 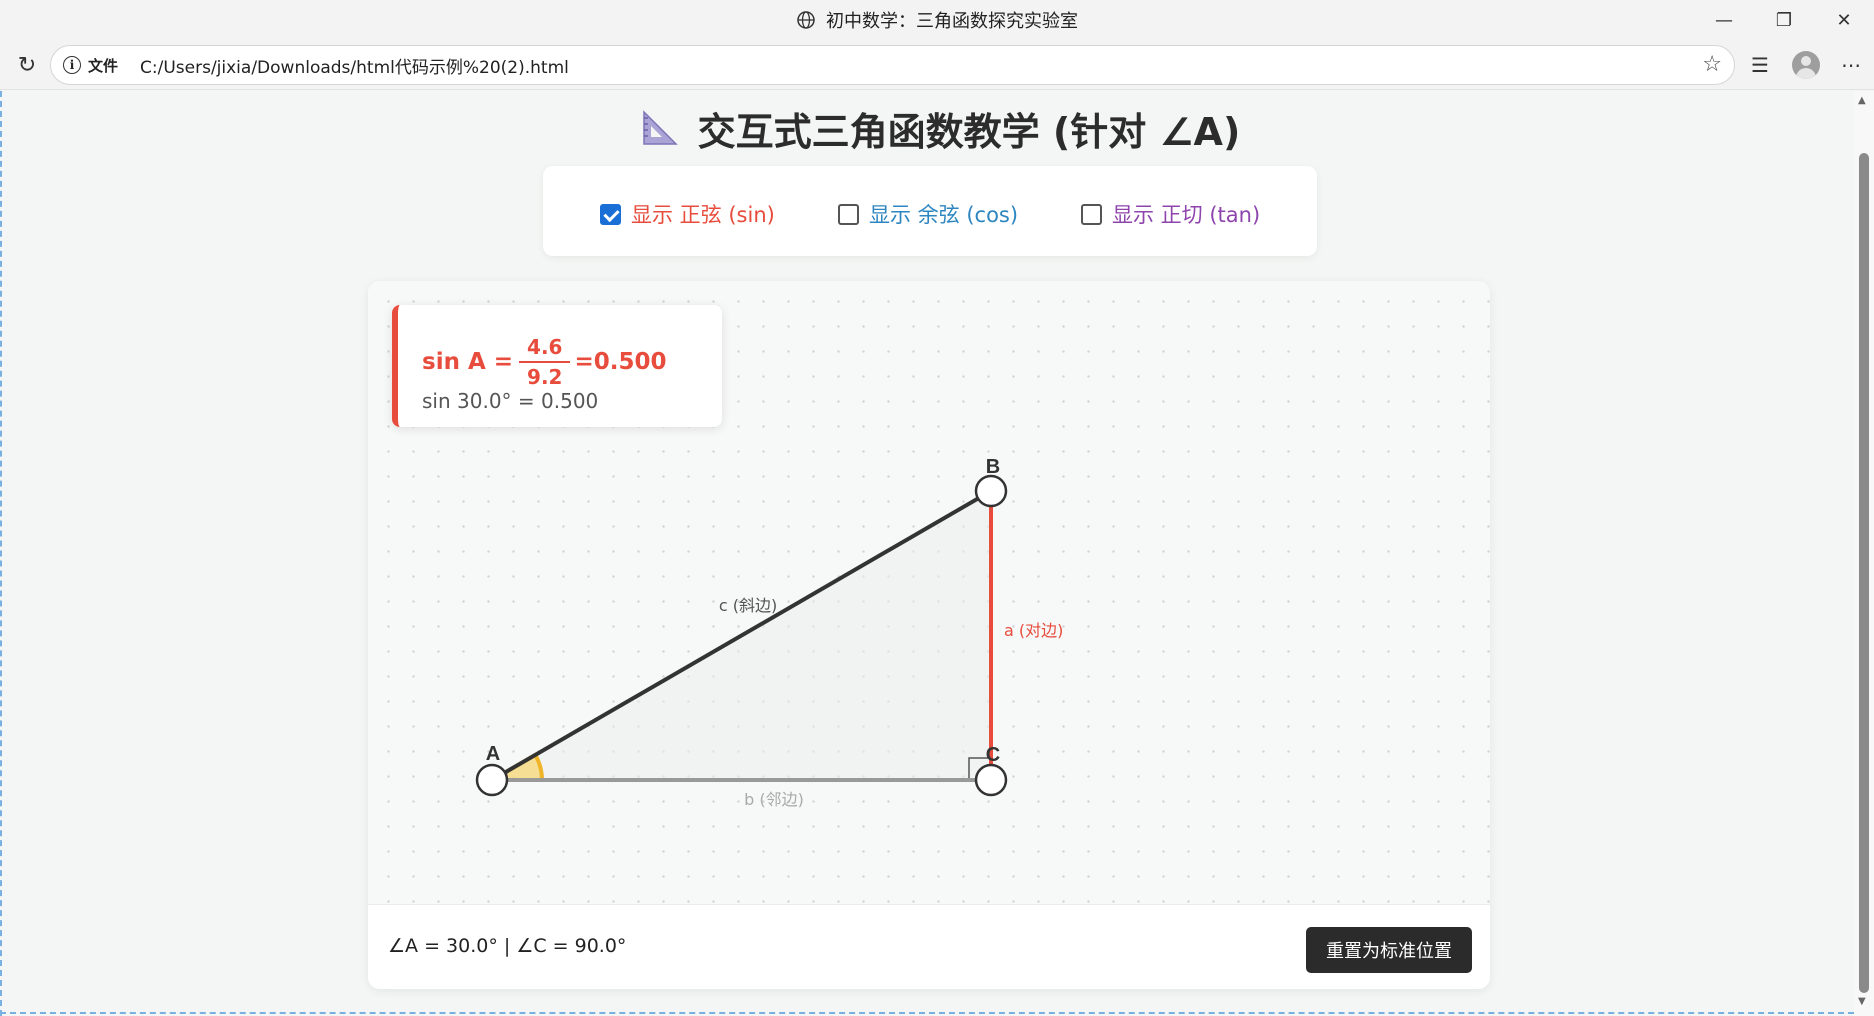 I want to click on triangular-ruler-icon, so click(x=660, y=127).